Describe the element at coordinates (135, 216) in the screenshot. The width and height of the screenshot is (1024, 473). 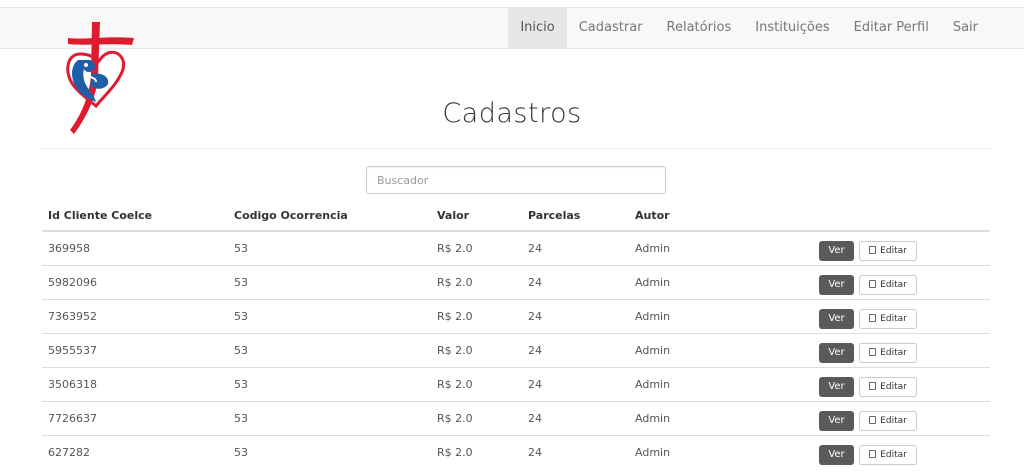
I see `header-id-cliente: Id Cliente Coelce` at that location.